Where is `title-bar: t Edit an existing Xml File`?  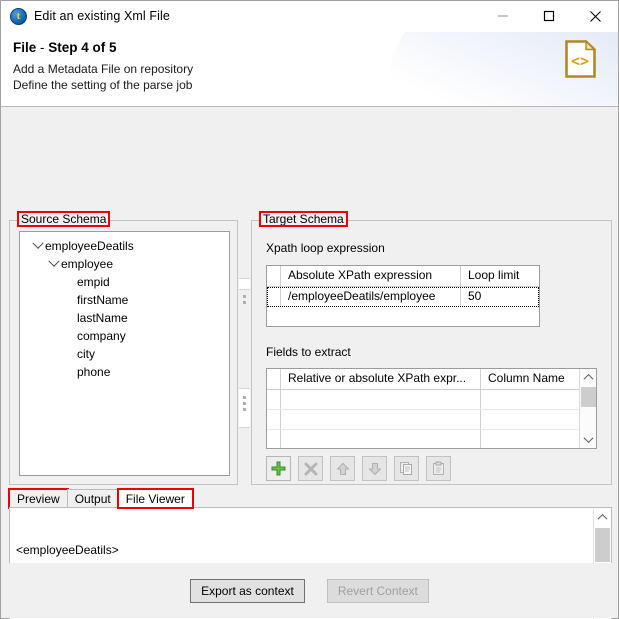
title-bar: t Edit an existing Xml File is located at coordinates (309, 16).